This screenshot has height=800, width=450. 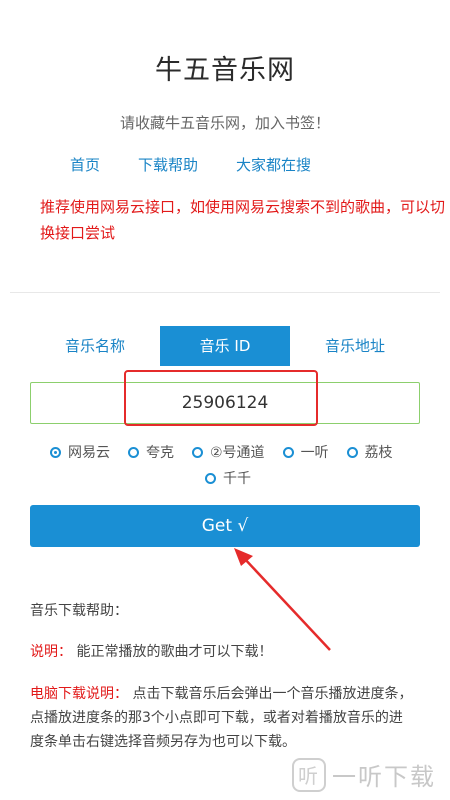 I want to click on help-title: 音乐下载帮助：, so click(x=79, y=611).